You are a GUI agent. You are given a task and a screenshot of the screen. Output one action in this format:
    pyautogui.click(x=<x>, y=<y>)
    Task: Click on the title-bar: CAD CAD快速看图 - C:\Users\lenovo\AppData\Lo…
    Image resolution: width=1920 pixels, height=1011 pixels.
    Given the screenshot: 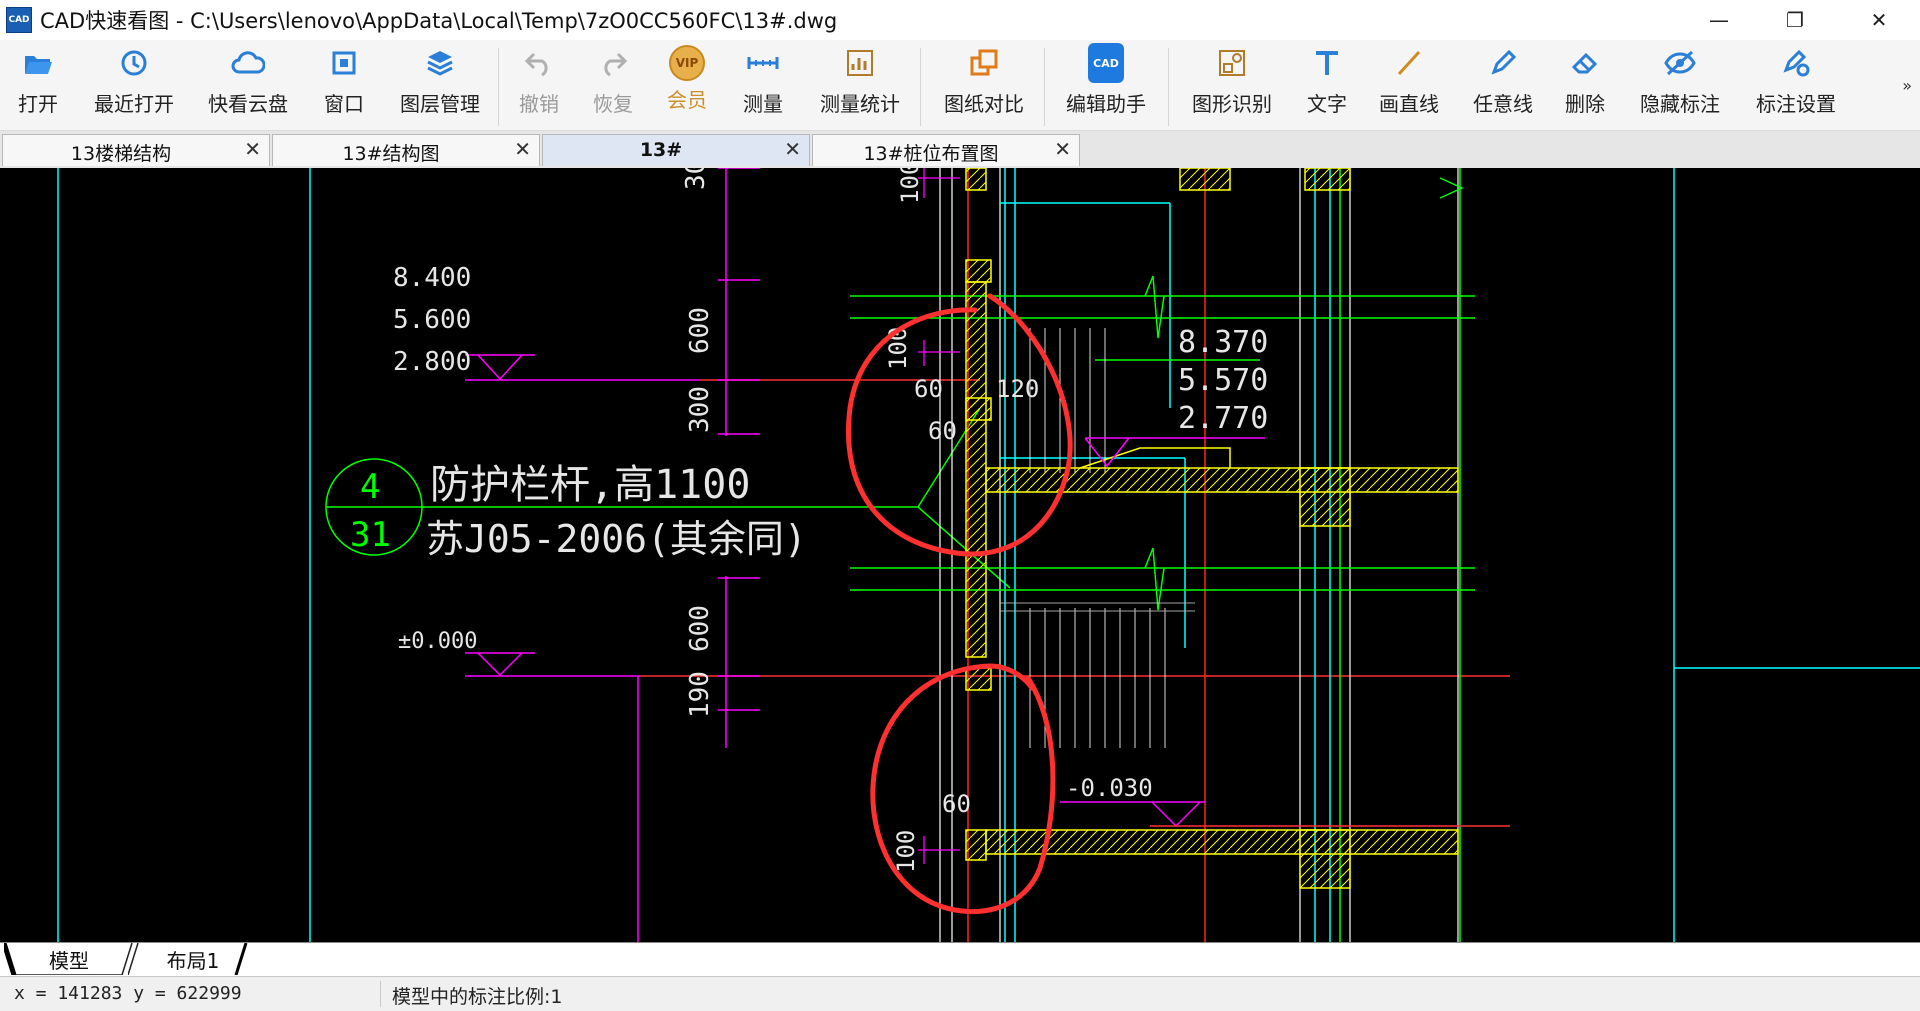 What is the action you would take?
    pyautogui.click(x=960, y=20)
    